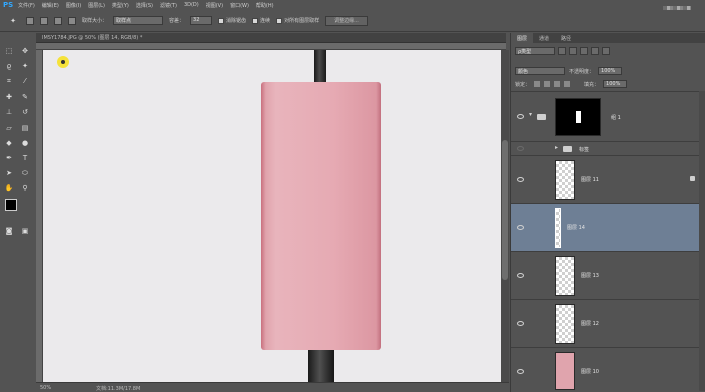 The image size is (705, 392). Describe the element at coordinates (25, 97) in the screenshot. I see `brush-tool-icon: ✎` at that location.